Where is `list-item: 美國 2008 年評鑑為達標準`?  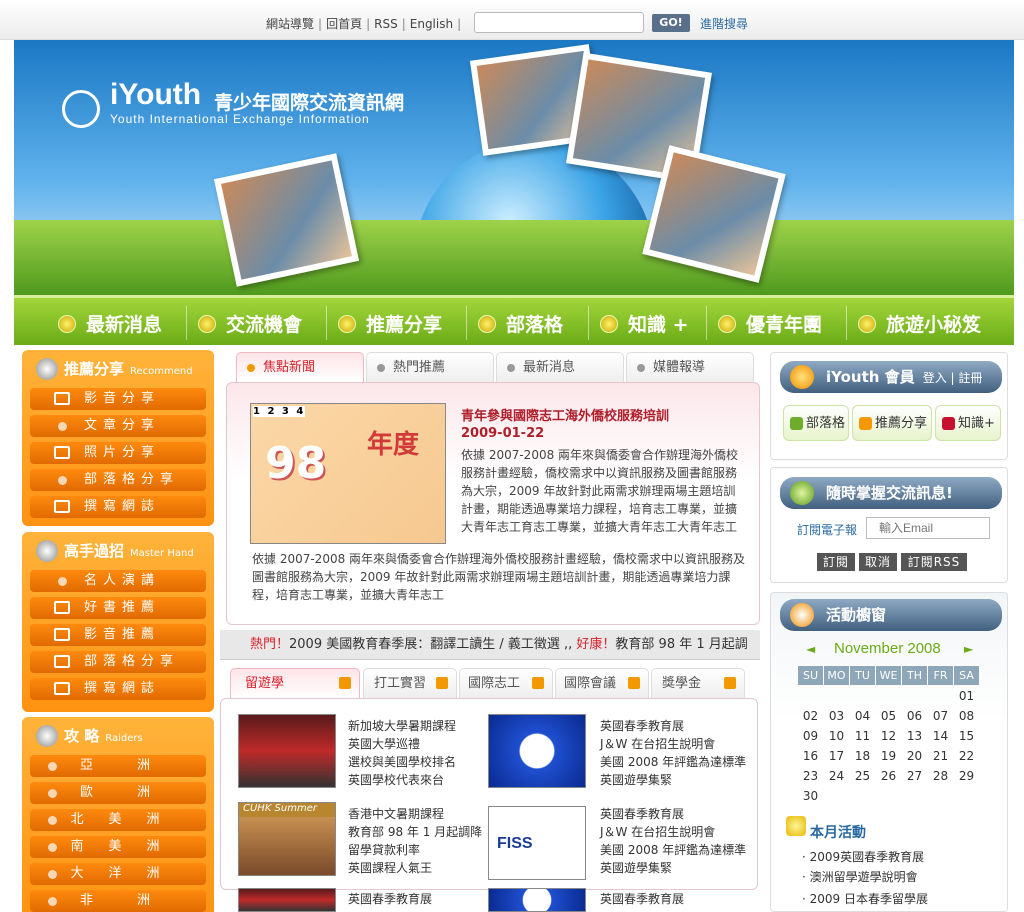
list-item: 美國 2008 年評鑑為達標準 is located at coordinates (673, 850).